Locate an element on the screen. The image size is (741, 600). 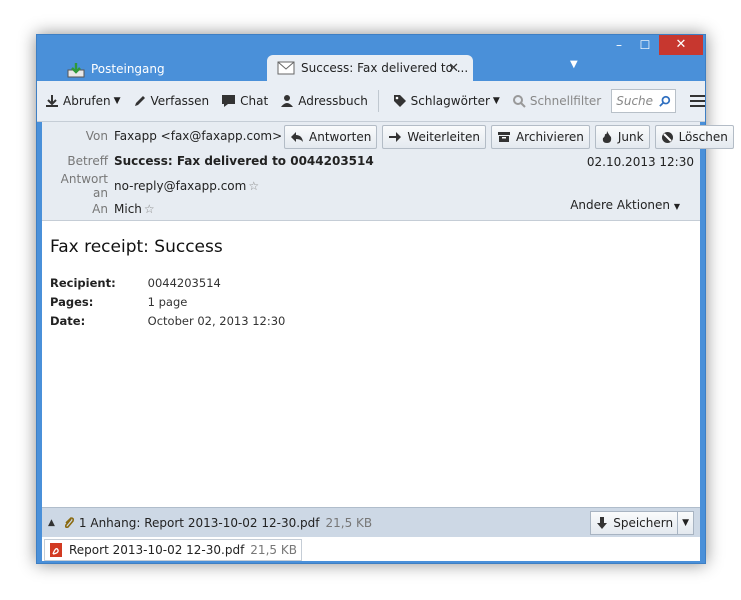
archive-label: Archivieren is located at coordinates (549, 137).